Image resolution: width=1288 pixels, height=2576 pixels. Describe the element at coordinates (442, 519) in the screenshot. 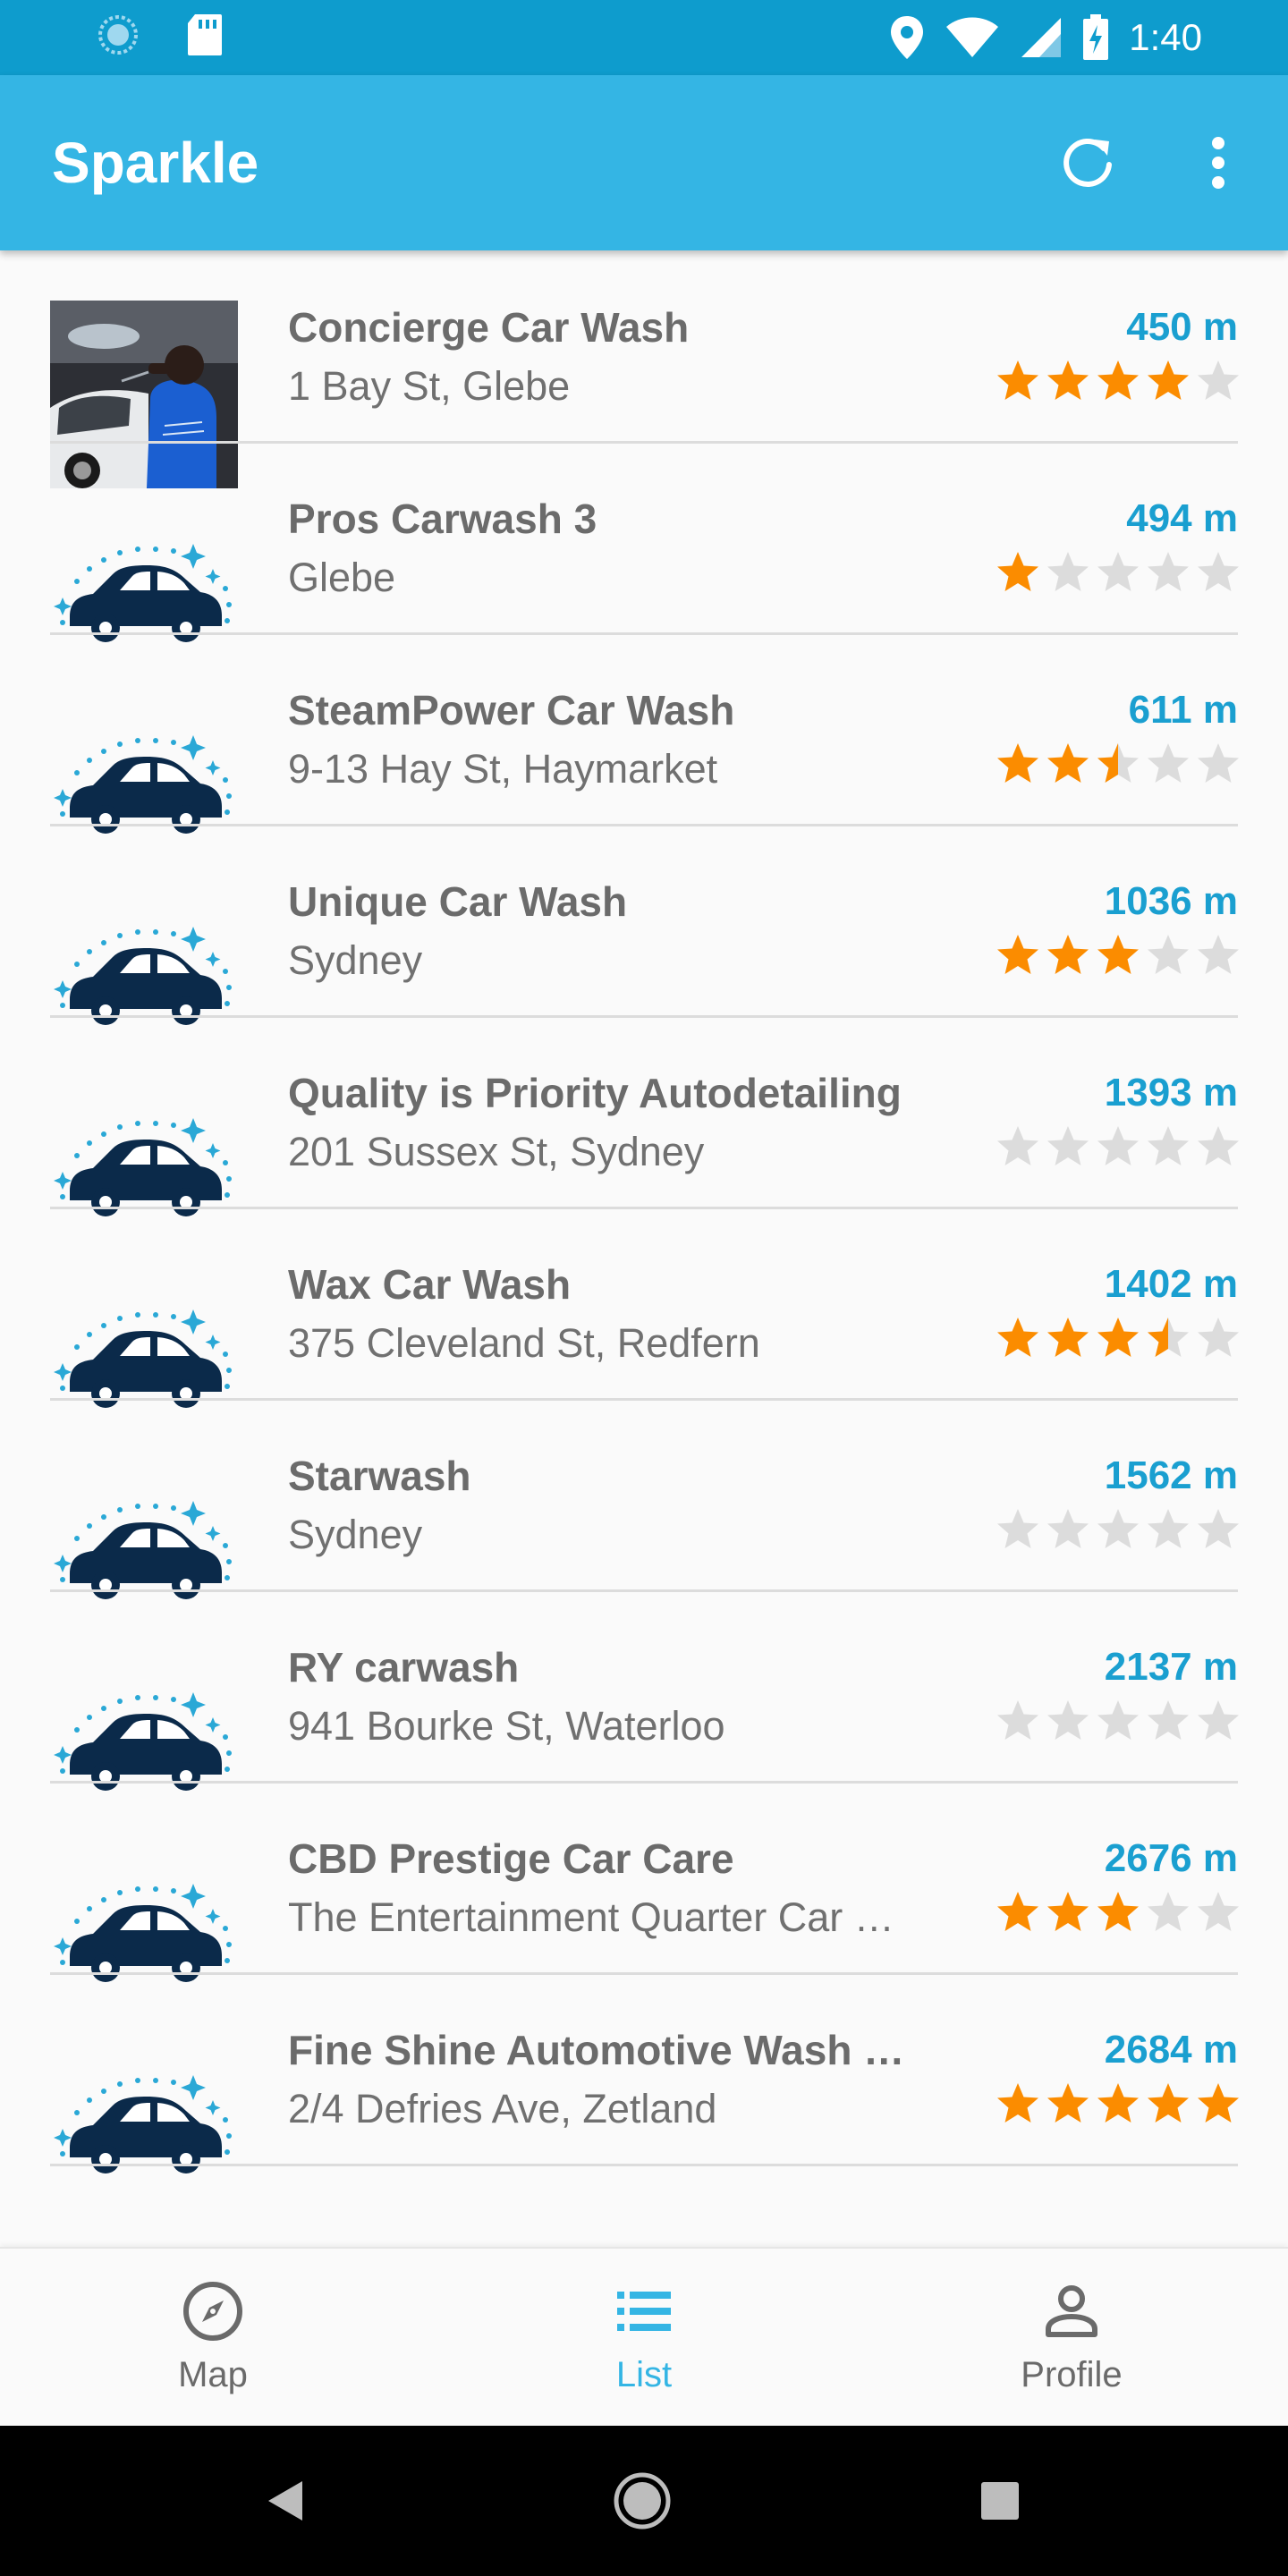

I see `carwash-name: Pros Carwash 3` at that location.